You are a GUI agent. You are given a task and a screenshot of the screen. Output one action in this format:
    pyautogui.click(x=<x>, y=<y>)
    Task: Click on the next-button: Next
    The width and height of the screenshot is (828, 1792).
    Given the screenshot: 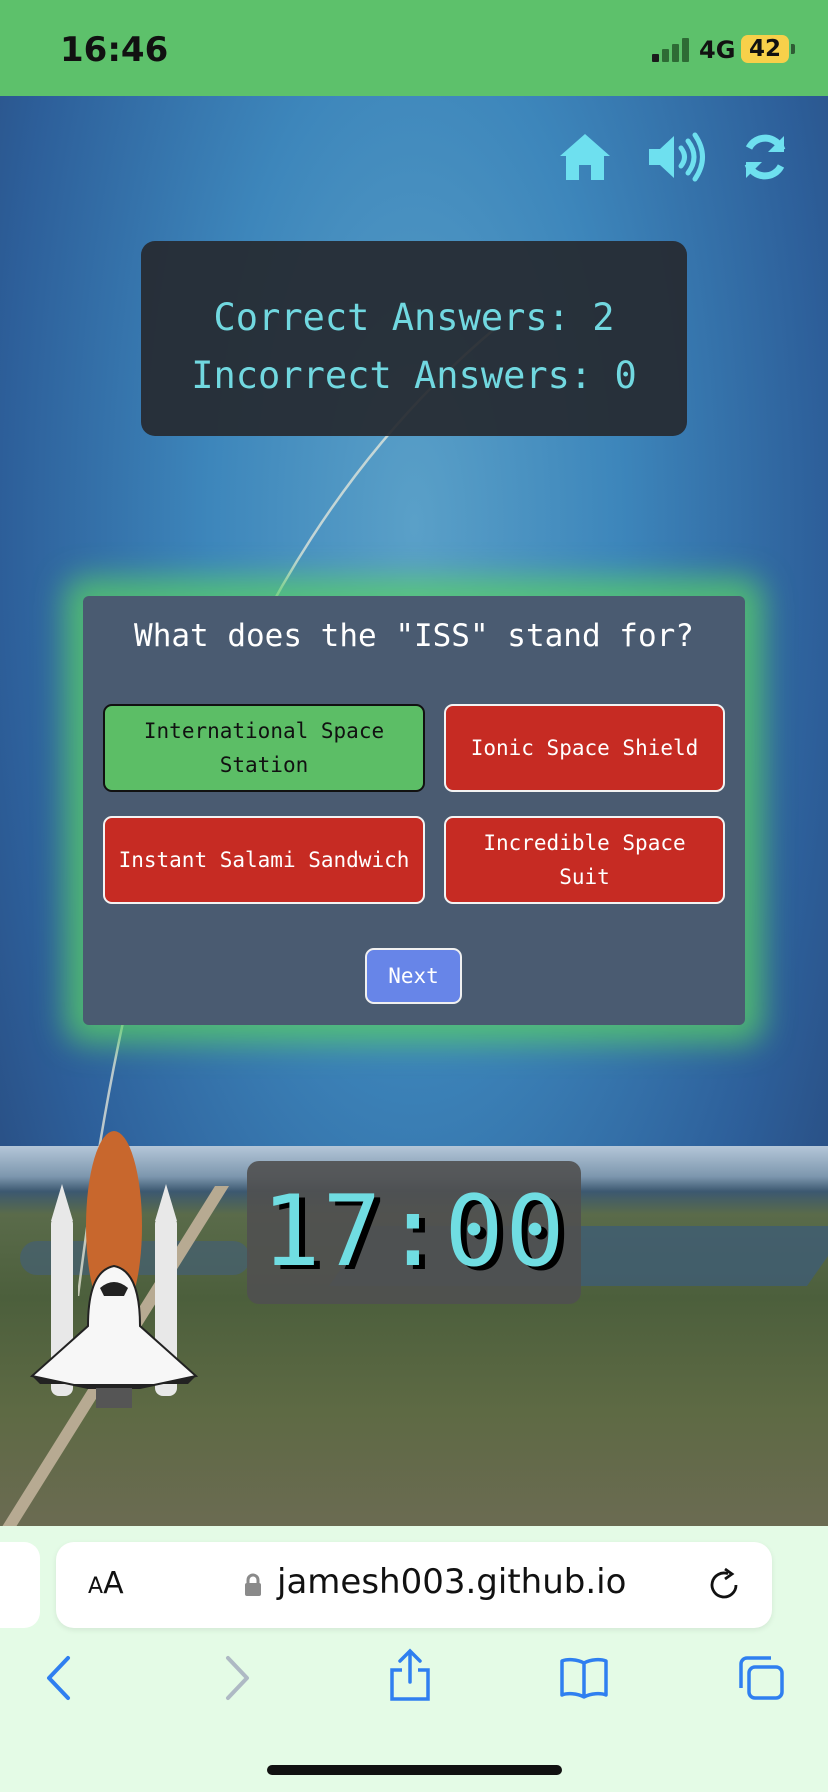 What is the action you would take?
    pyautogui.click(x=413, y=976)
    